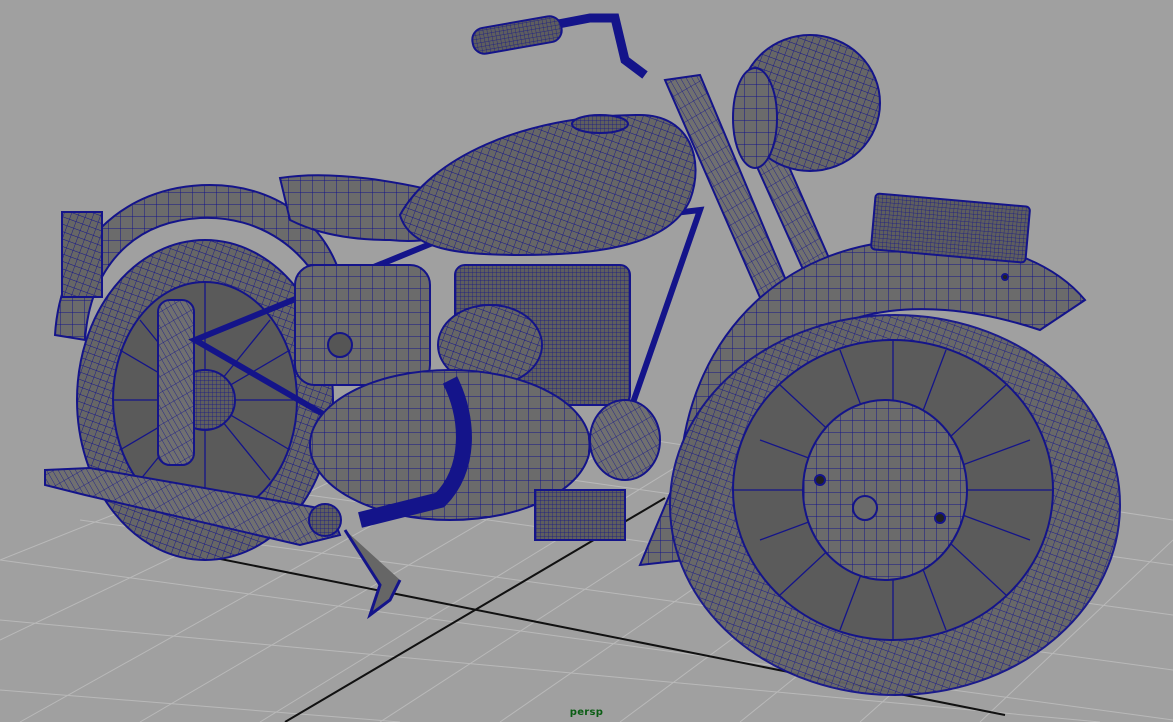  Describe the element at coordinates (362, 325) in the screenshot. I see `side-box` at that location.